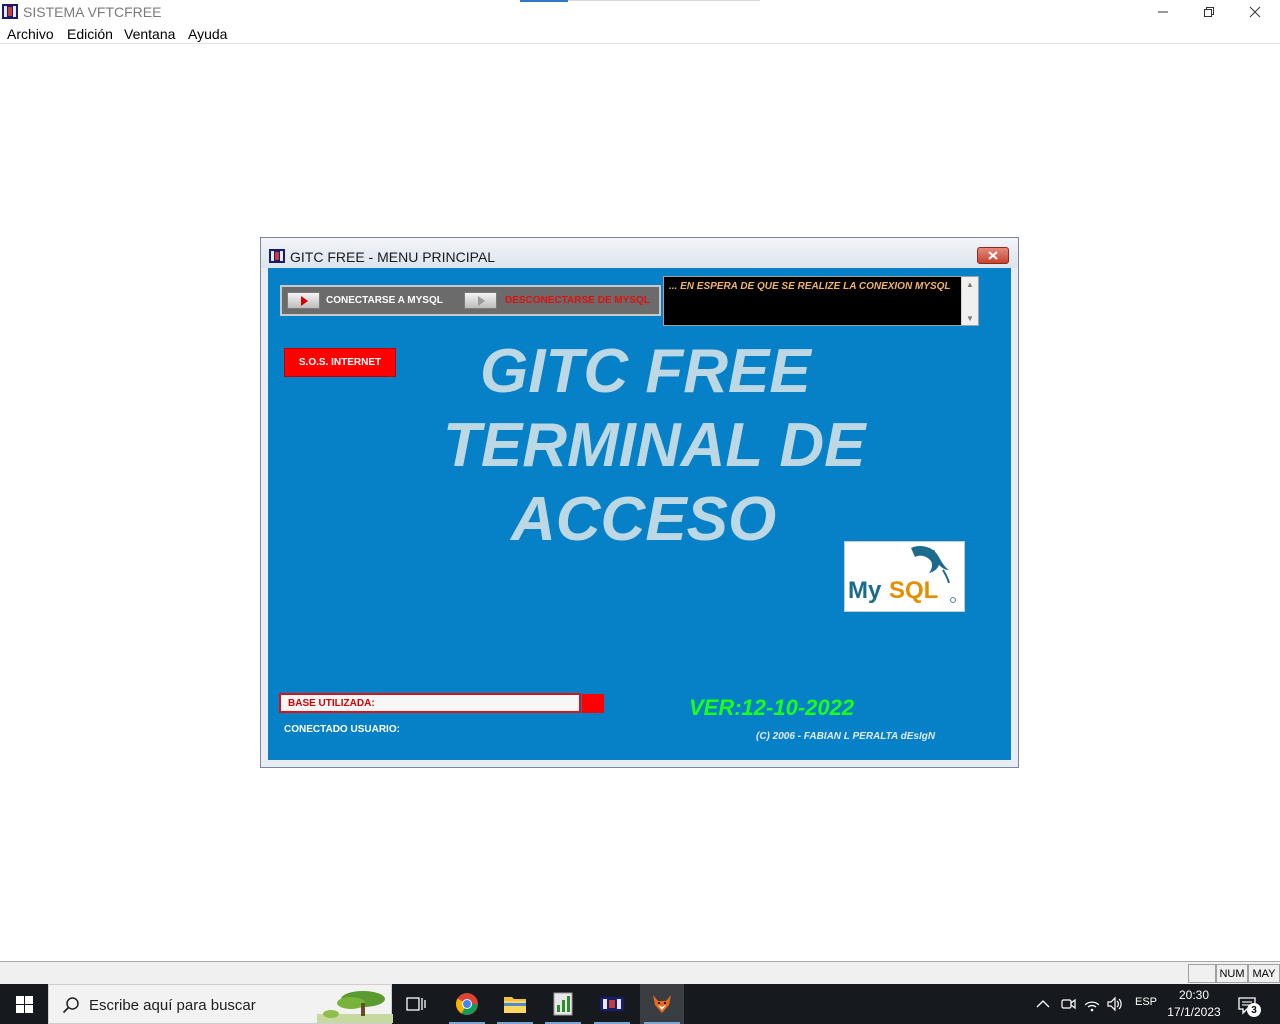  I want to click on svg-text: SQL, so click(913, 590).